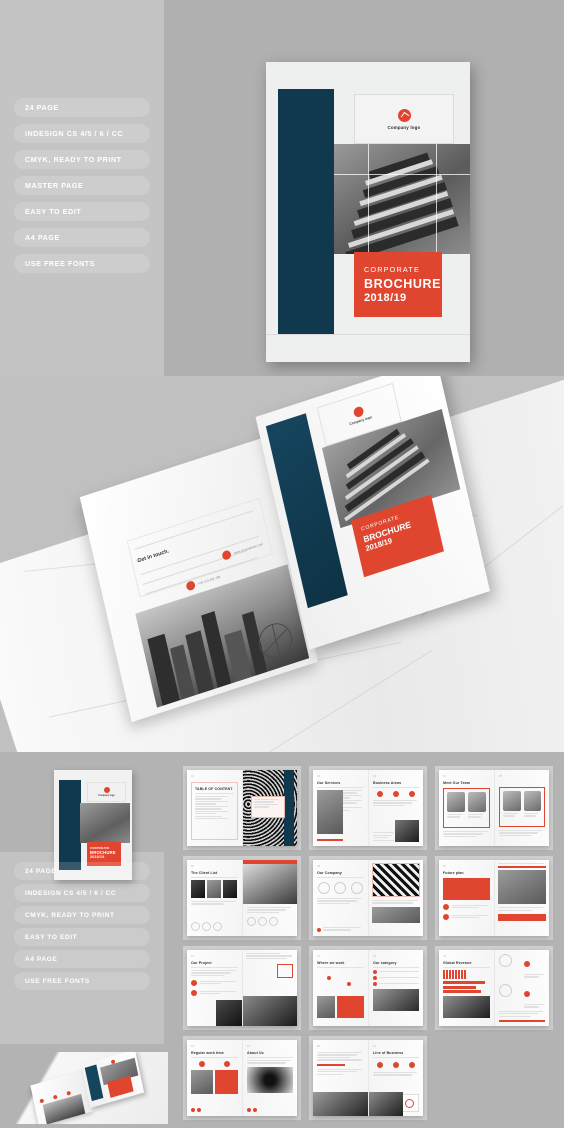  I want to click on cover-divider, so click(368, 334).